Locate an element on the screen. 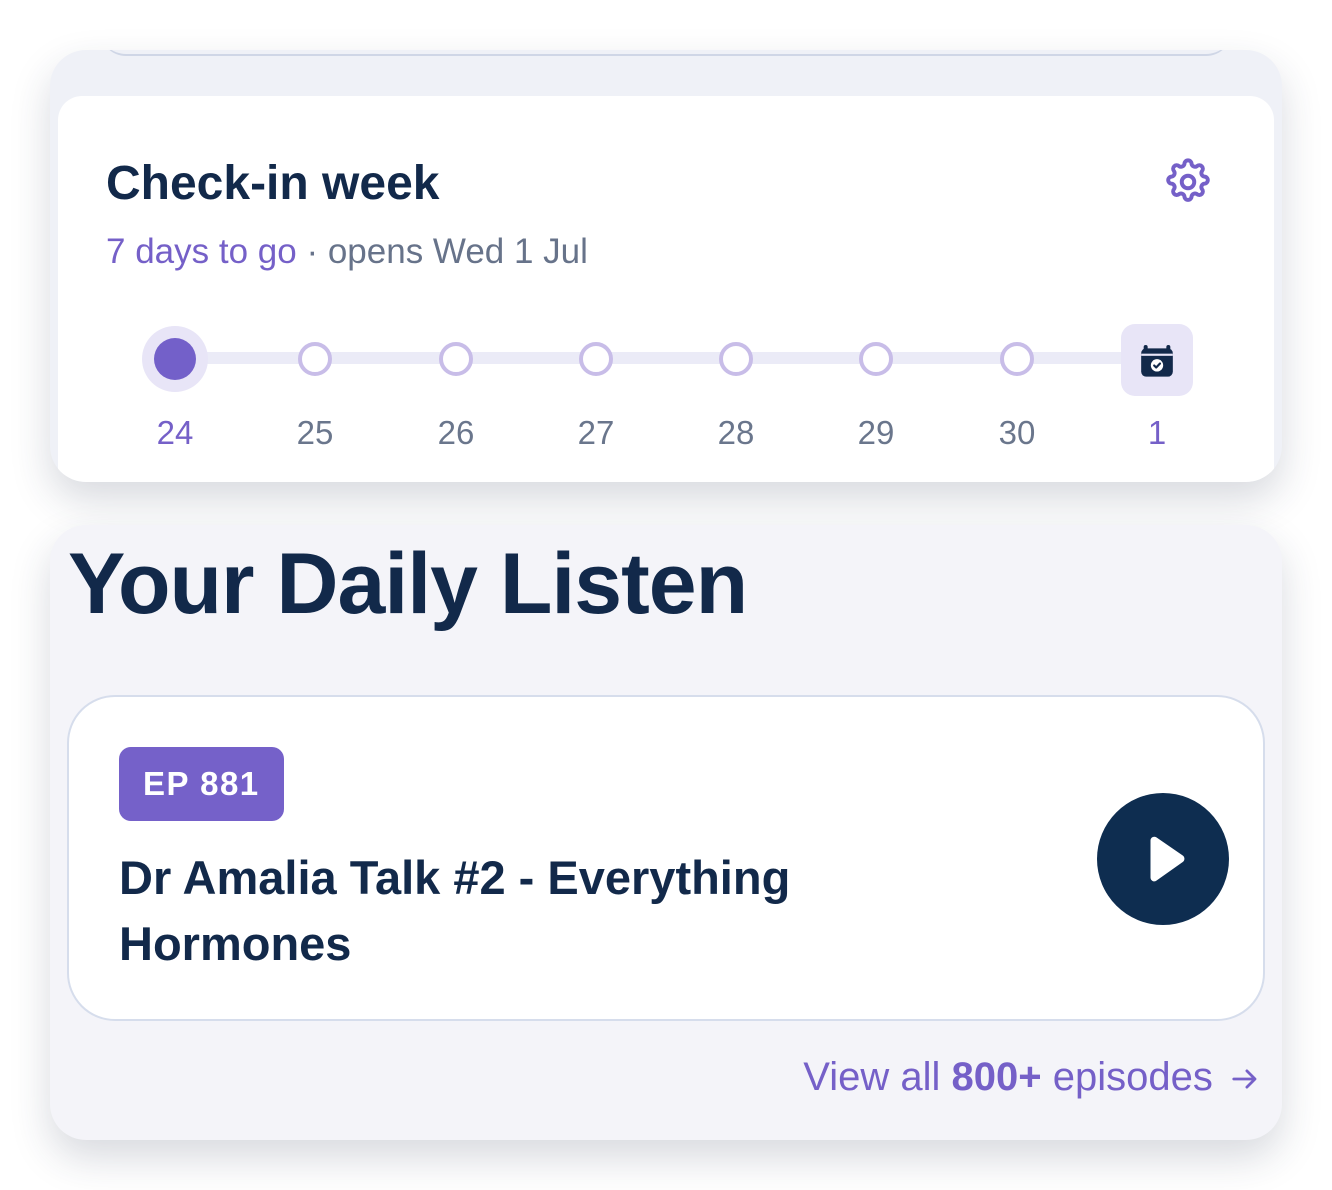  day-label: 1 is located at coordinates (1157, 432).